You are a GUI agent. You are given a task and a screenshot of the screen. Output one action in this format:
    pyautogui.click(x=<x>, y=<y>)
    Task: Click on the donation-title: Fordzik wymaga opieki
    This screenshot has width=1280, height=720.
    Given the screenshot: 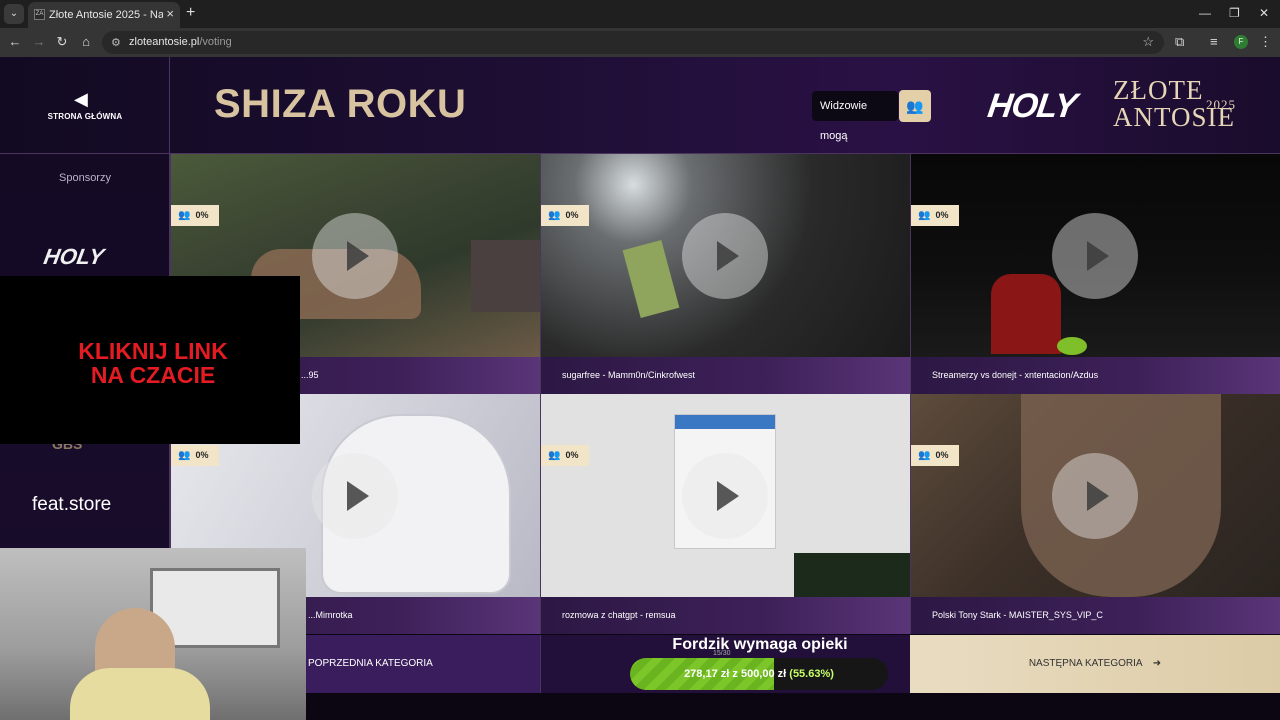 What is the action you would take?
    pyautogui.click(x=760, y=644)
    